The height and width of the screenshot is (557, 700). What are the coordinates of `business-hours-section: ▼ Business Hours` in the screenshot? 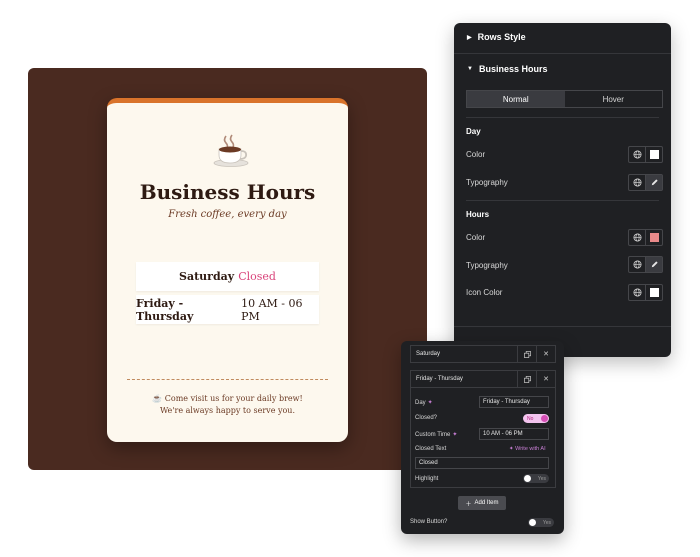 It's located at (507, 69).